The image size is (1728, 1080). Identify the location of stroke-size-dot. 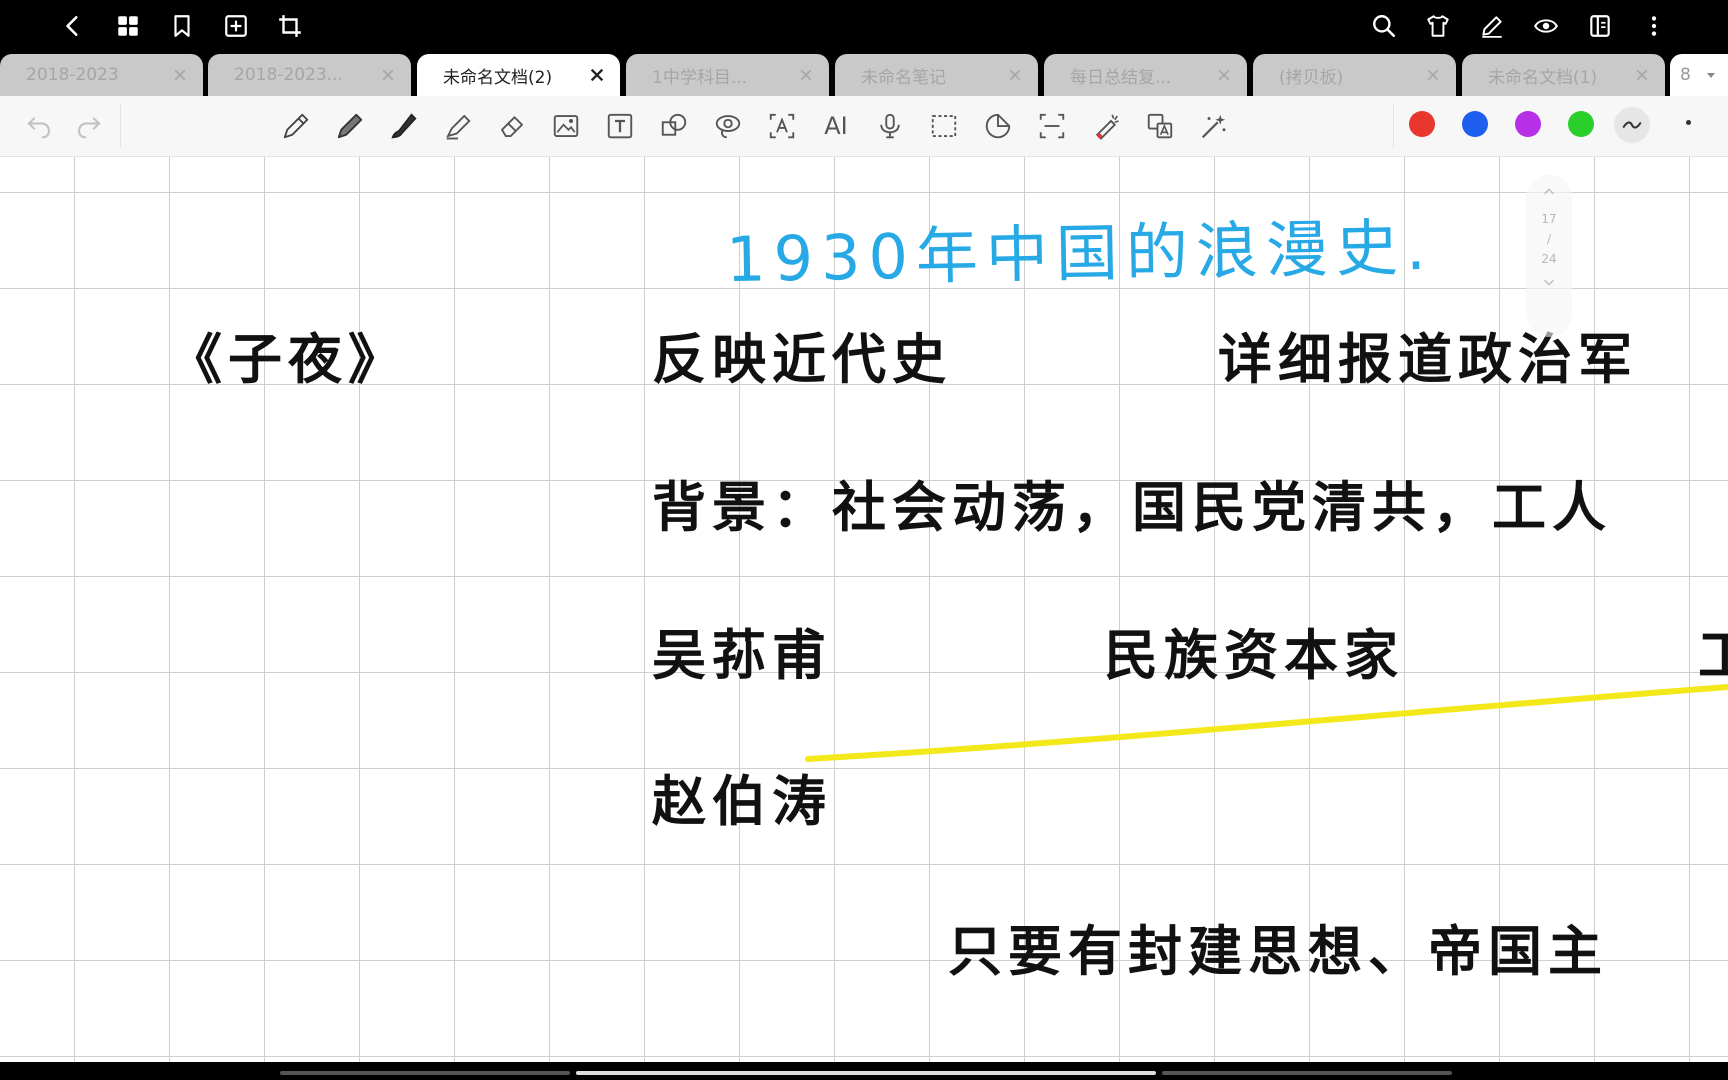
(1688, 122).